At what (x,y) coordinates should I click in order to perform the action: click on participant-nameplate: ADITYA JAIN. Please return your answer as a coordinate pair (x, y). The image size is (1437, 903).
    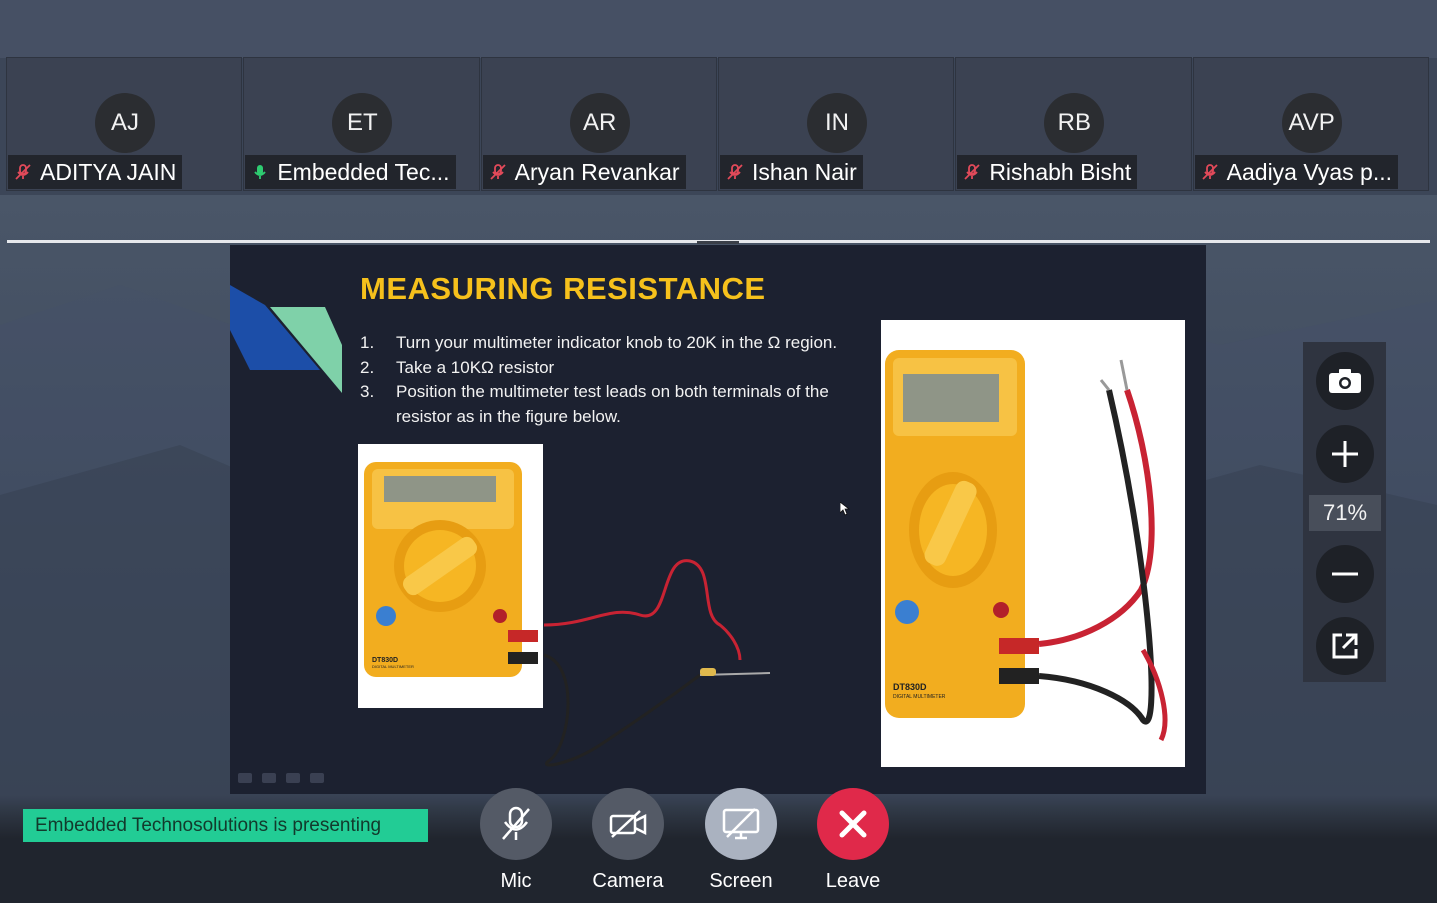
    Looking at the image, I should click on (95, 172).